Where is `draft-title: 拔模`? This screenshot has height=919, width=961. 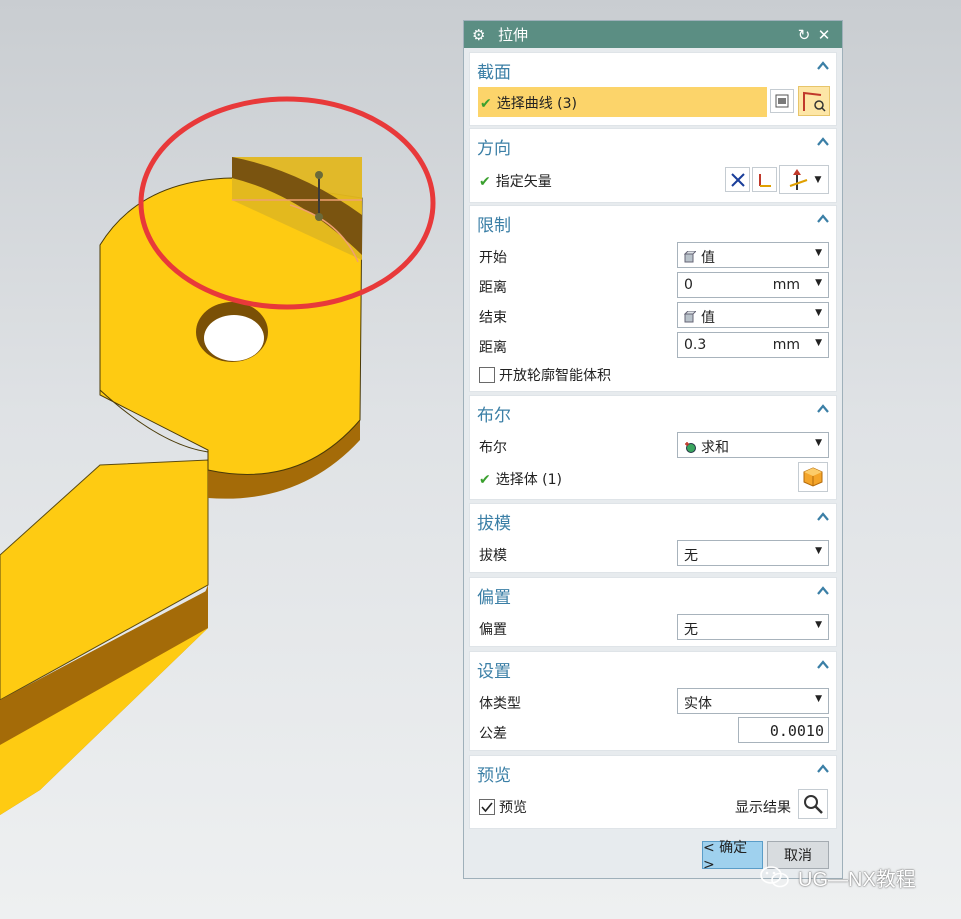
draft-title: 拔模 is located at coordinates (494, 524).